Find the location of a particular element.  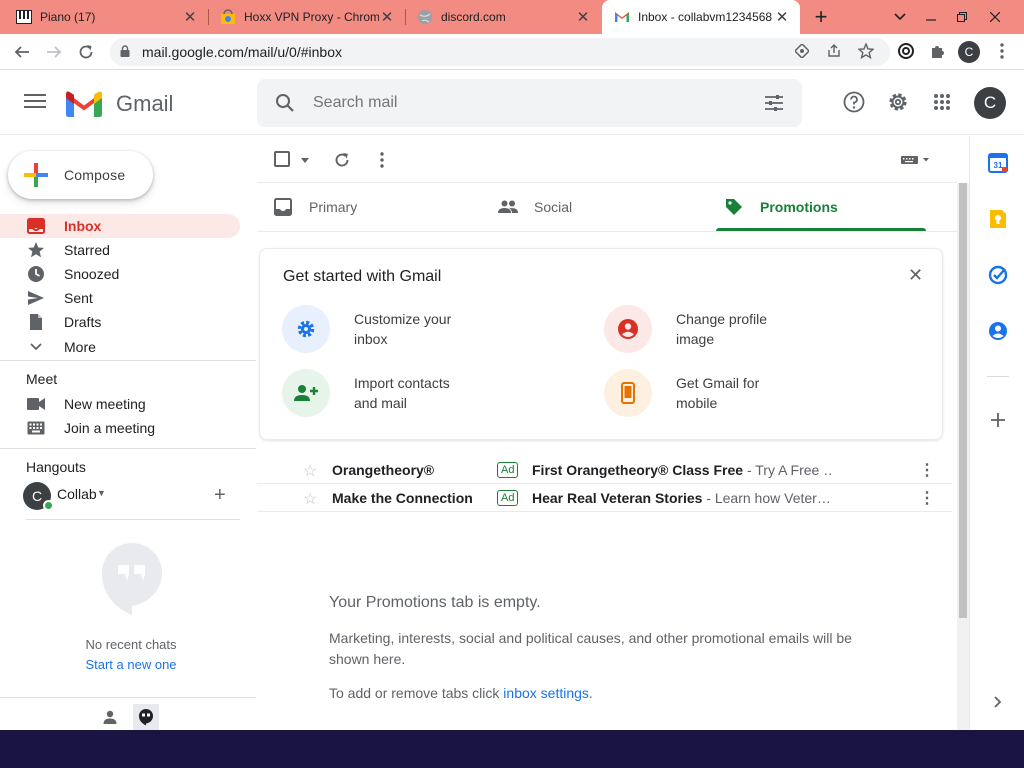

close-window-icon is located at coordinates (995, 17).